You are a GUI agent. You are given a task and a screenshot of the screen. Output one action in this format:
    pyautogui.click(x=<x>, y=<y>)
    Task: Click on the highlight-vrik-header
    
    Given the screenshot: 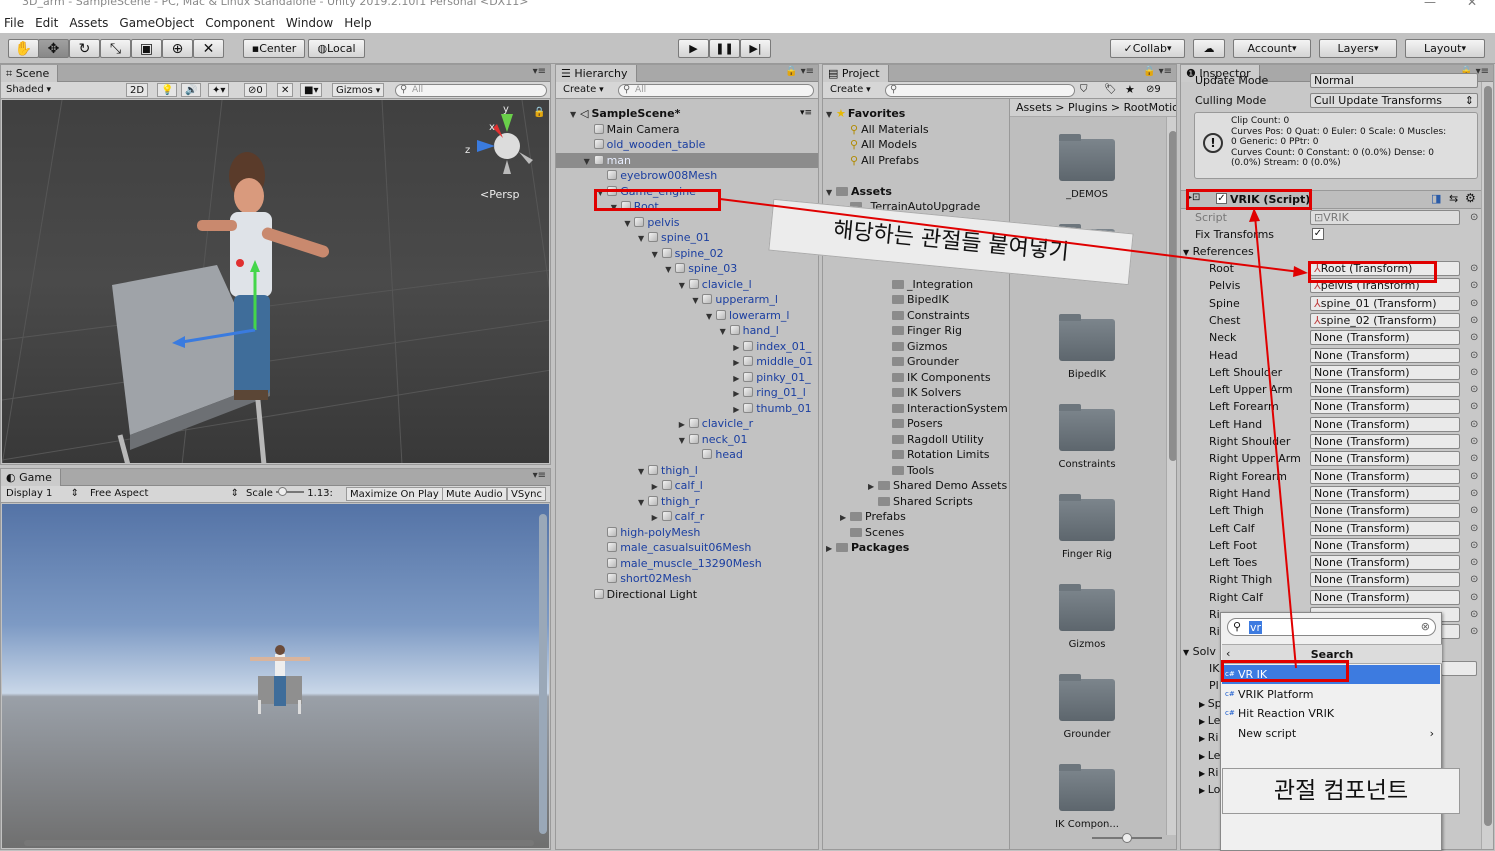 What is the action you would take?
    pyautogui.click(x=1249, y=199)
    